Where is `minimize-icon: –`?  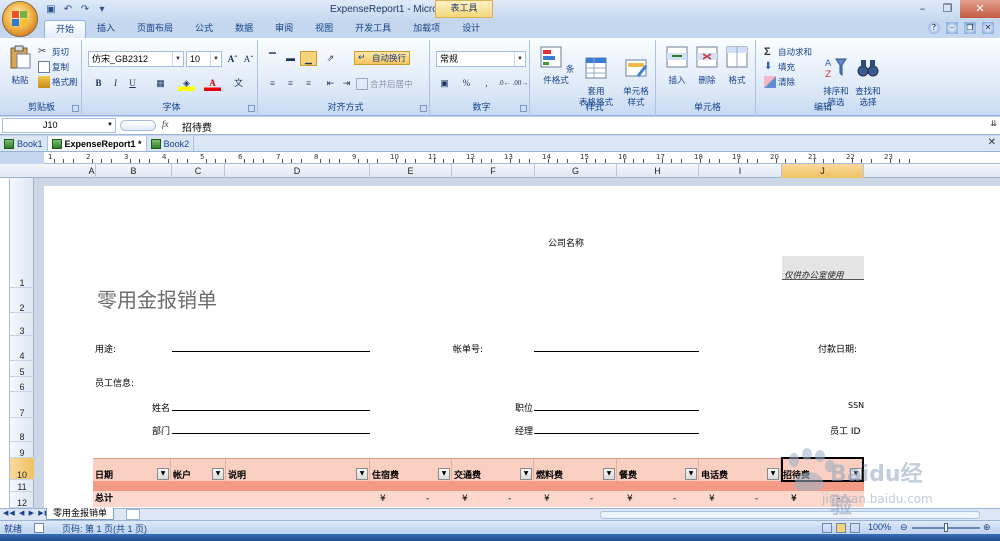
minimize-icon: – is located at coordinates (922, 9).